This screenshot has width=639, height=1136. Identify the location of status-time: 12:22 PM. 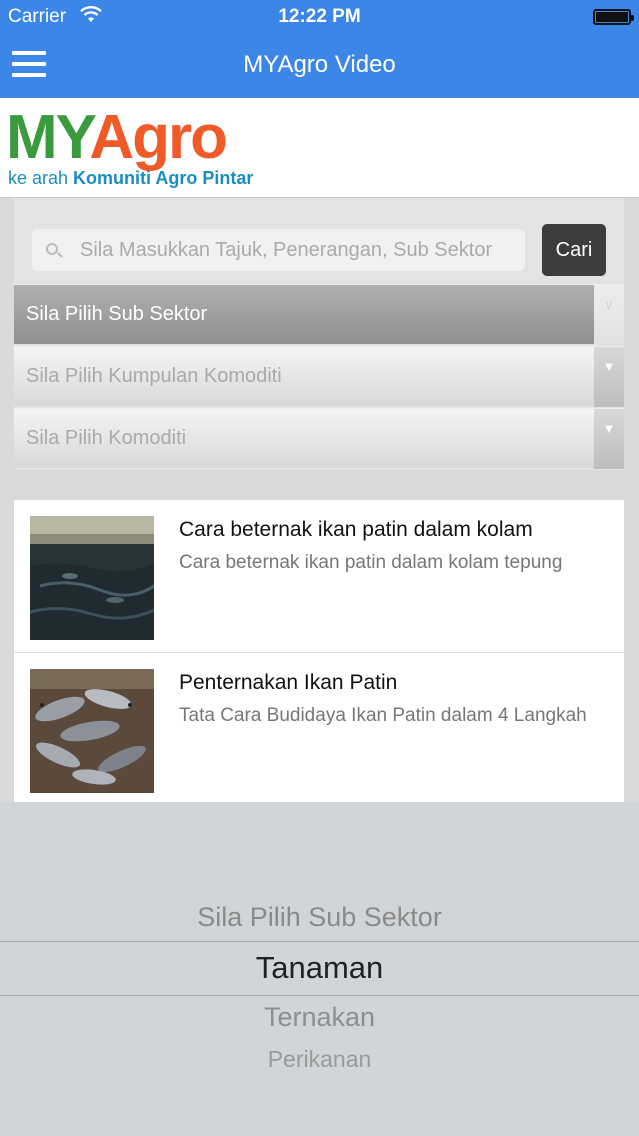
(319, 16).